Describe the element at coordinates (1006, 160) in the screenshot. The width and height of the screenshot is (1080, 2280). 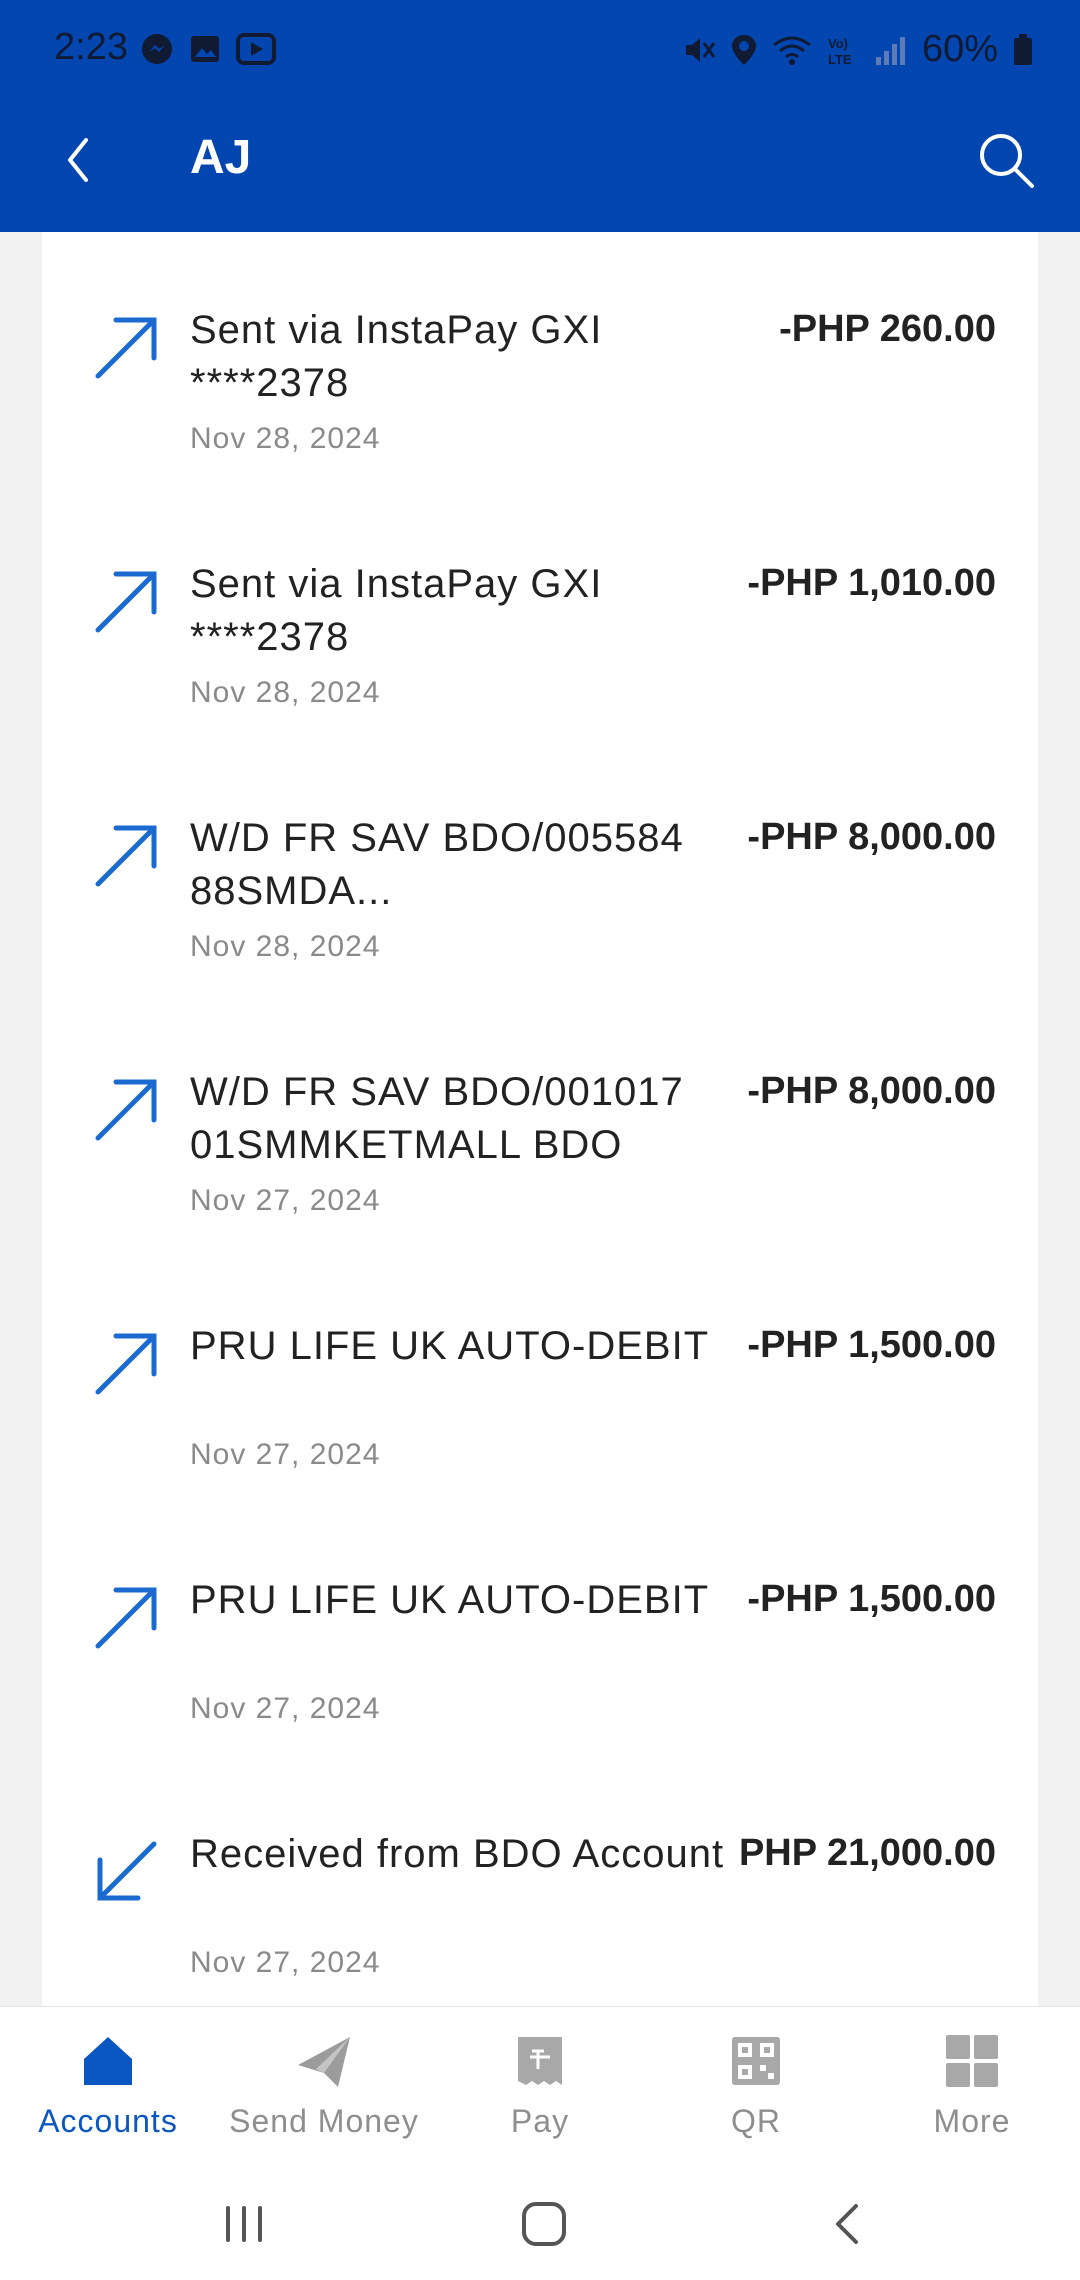
I see `search-icon` at that location.